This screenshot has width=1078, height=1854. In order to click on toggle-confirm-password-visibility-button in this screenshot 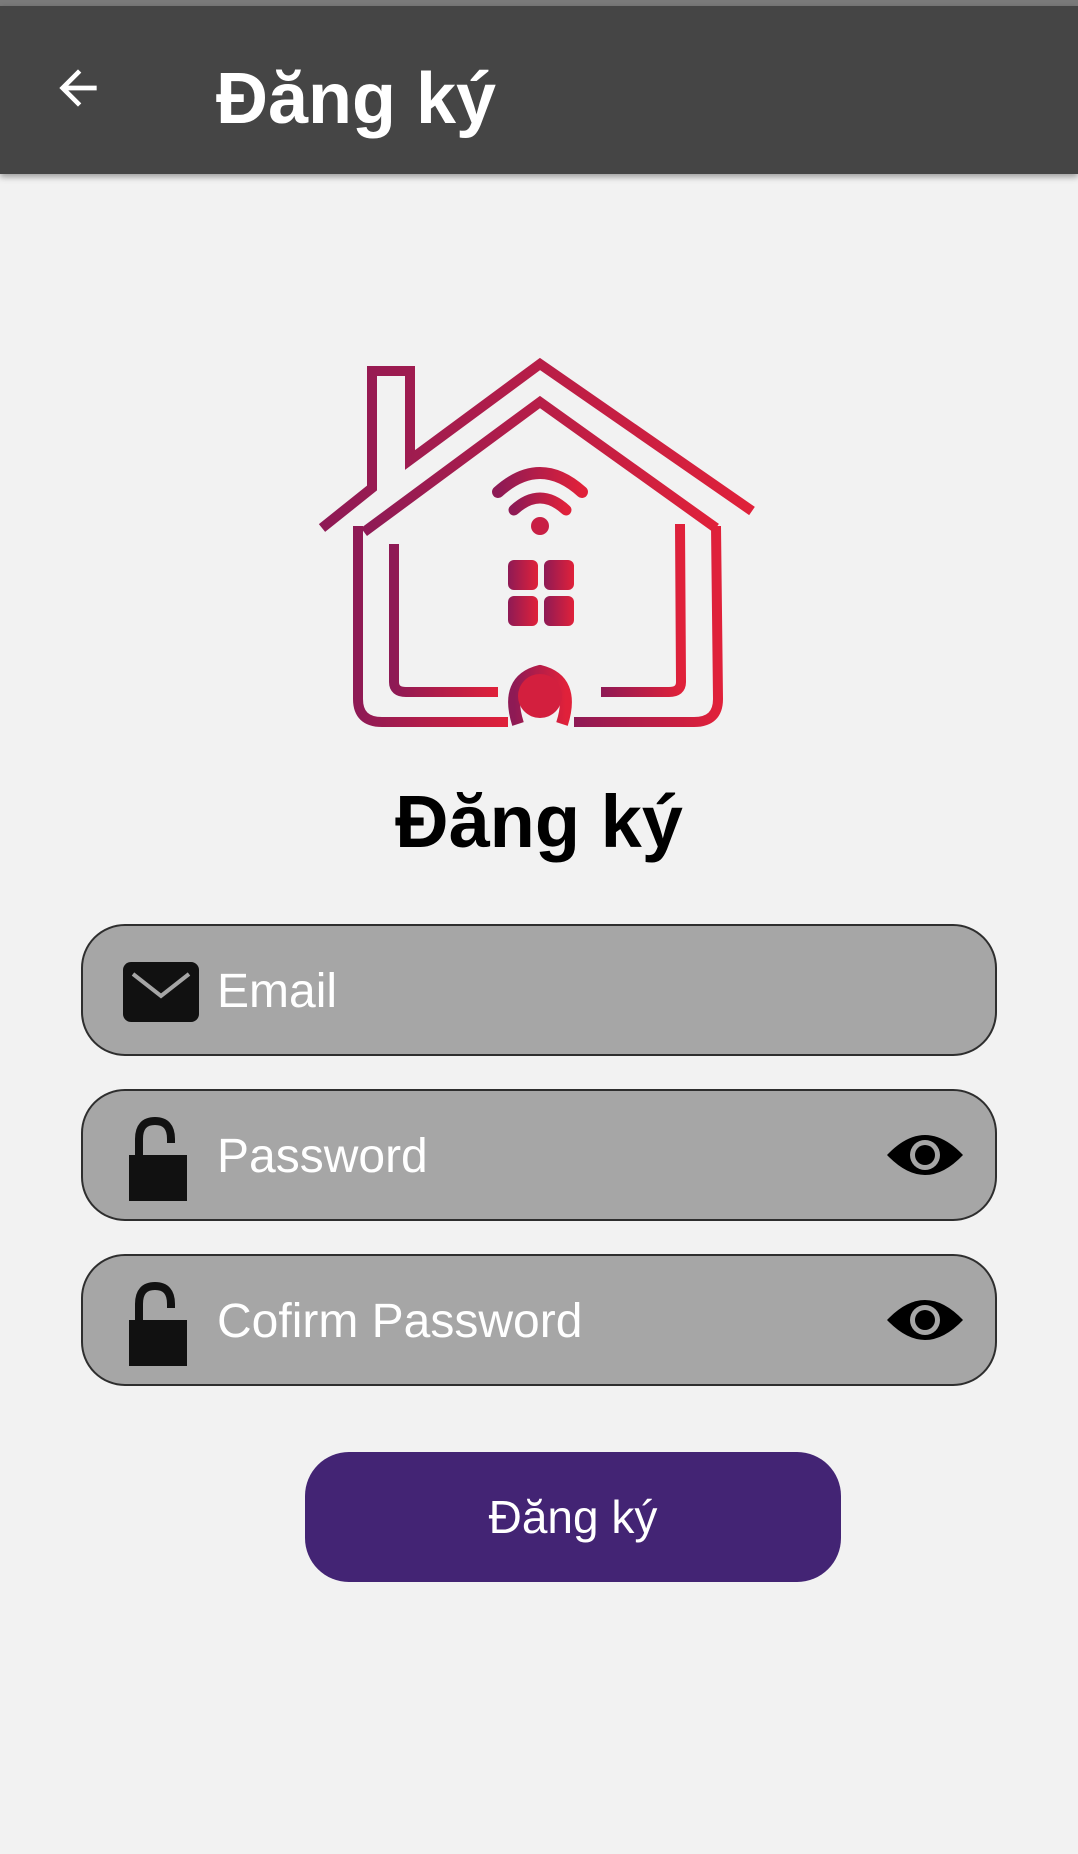, I will do `click(925, 1320)`.